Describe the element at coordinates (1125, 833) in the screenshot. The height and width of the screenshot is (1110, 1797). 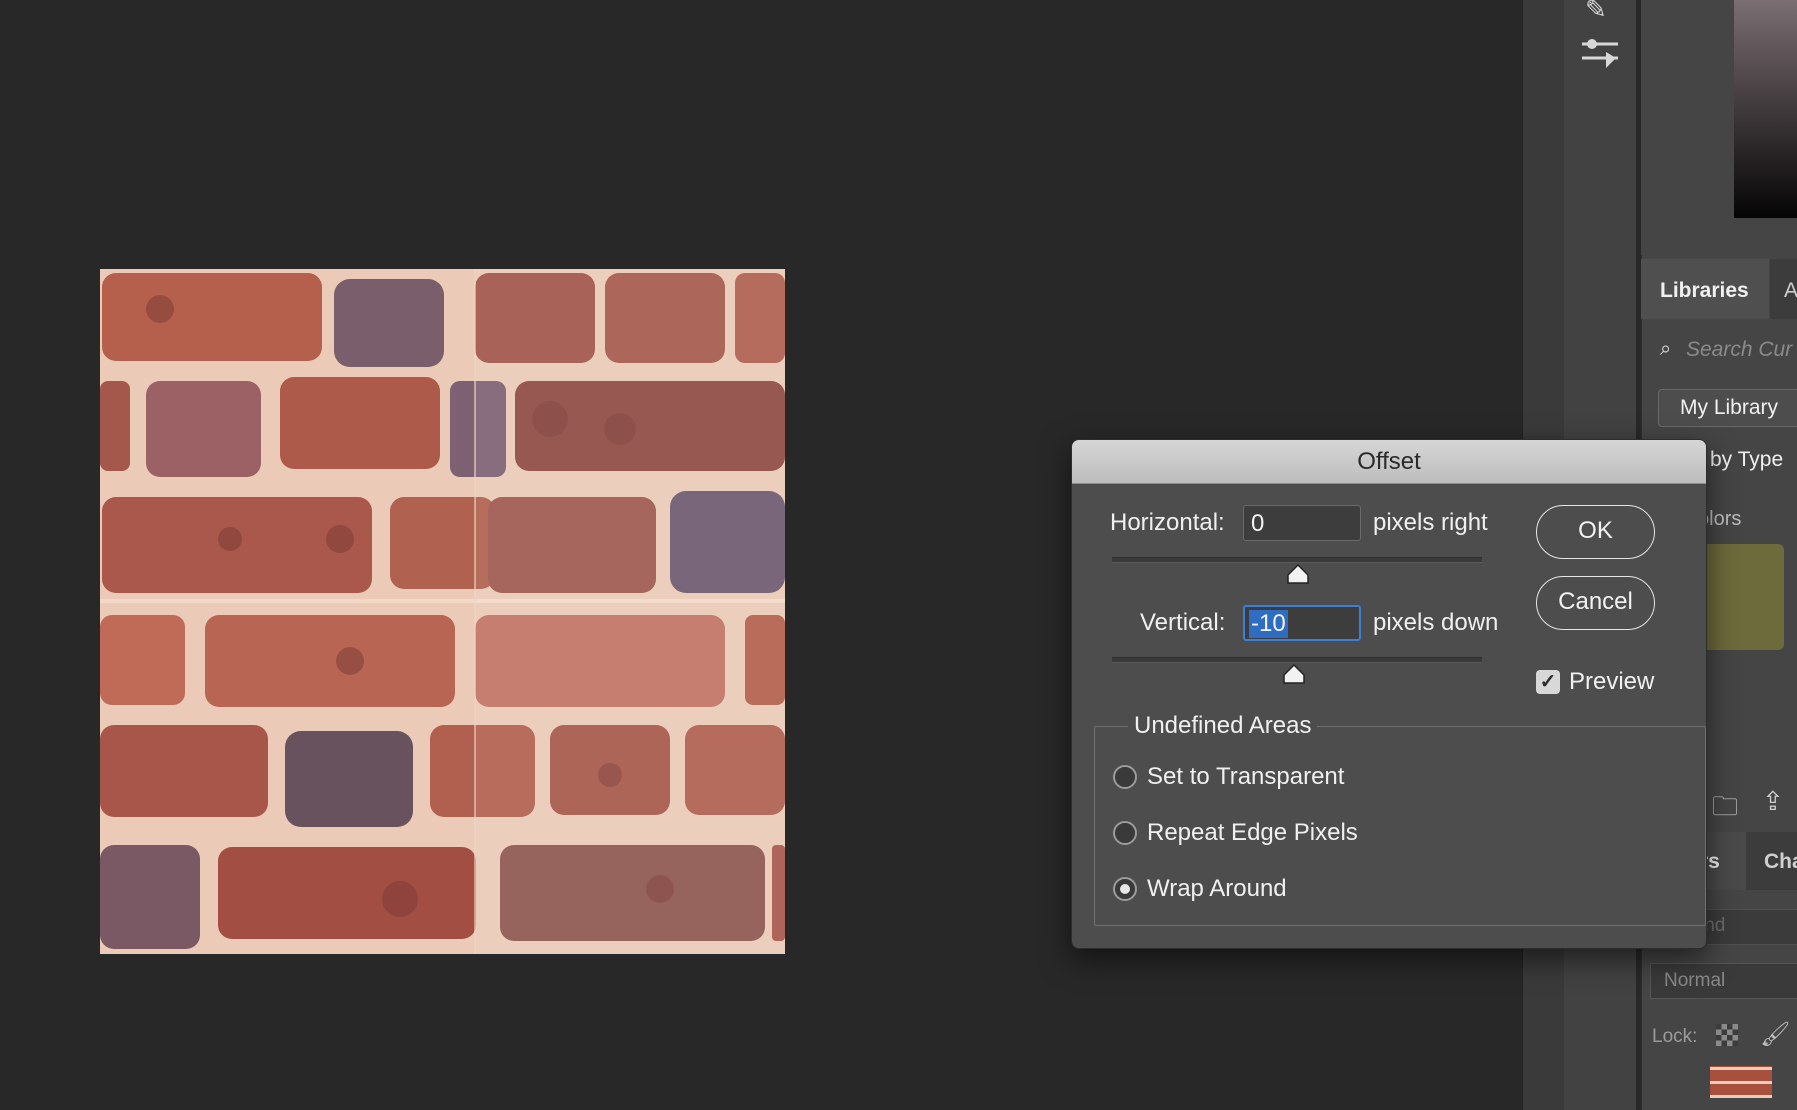
I see `radio-repeat-edge-pixels` at that location.